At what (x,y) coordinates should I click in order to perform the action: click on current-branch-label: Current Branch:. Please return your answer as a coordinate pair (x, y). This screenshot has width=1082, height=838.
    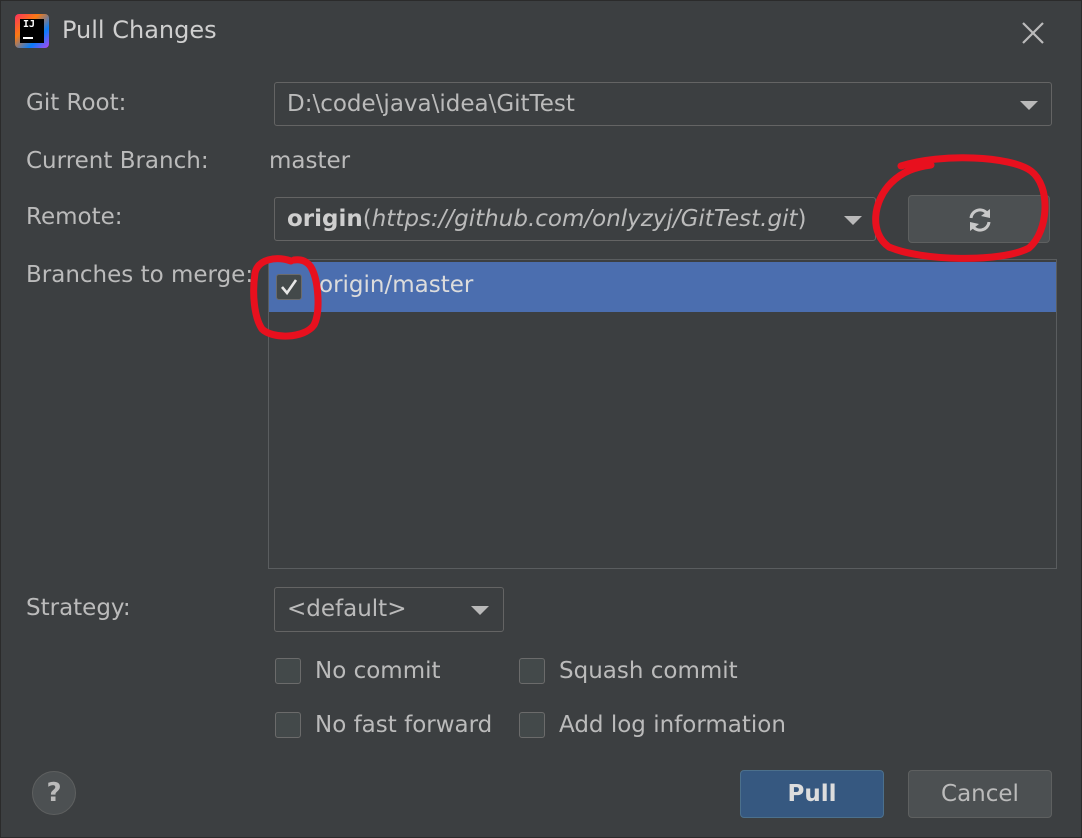
    Looking at the image, I should click on (117, 161).